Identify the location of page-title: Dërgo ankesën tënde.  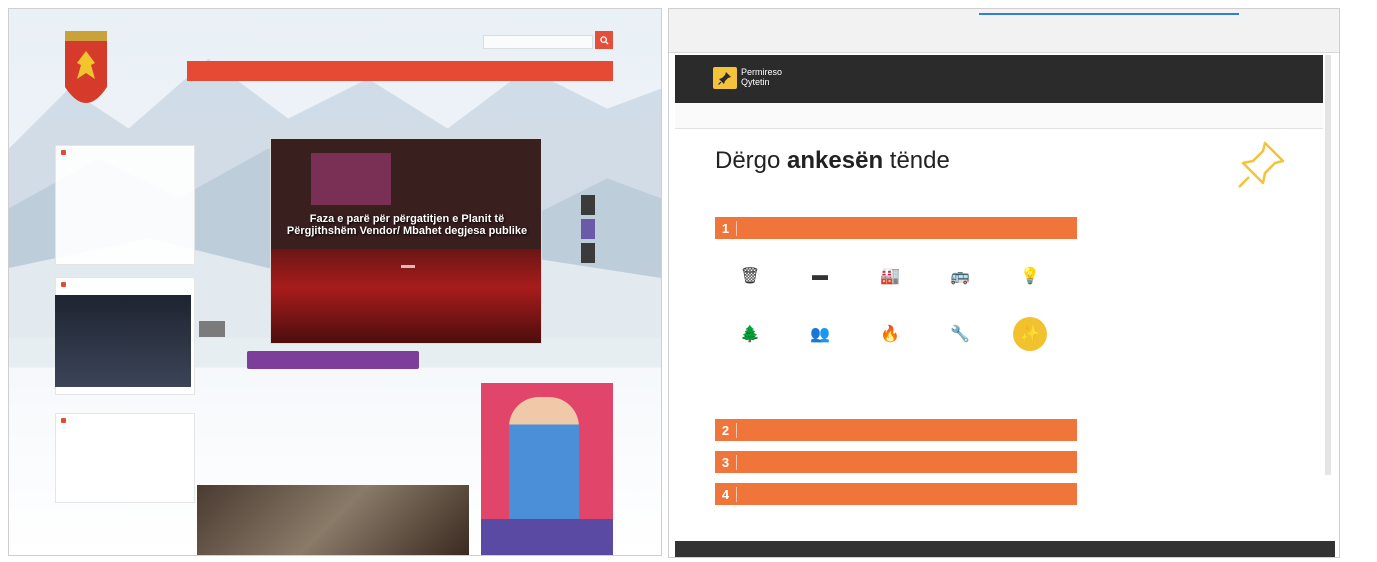
(832, 161).